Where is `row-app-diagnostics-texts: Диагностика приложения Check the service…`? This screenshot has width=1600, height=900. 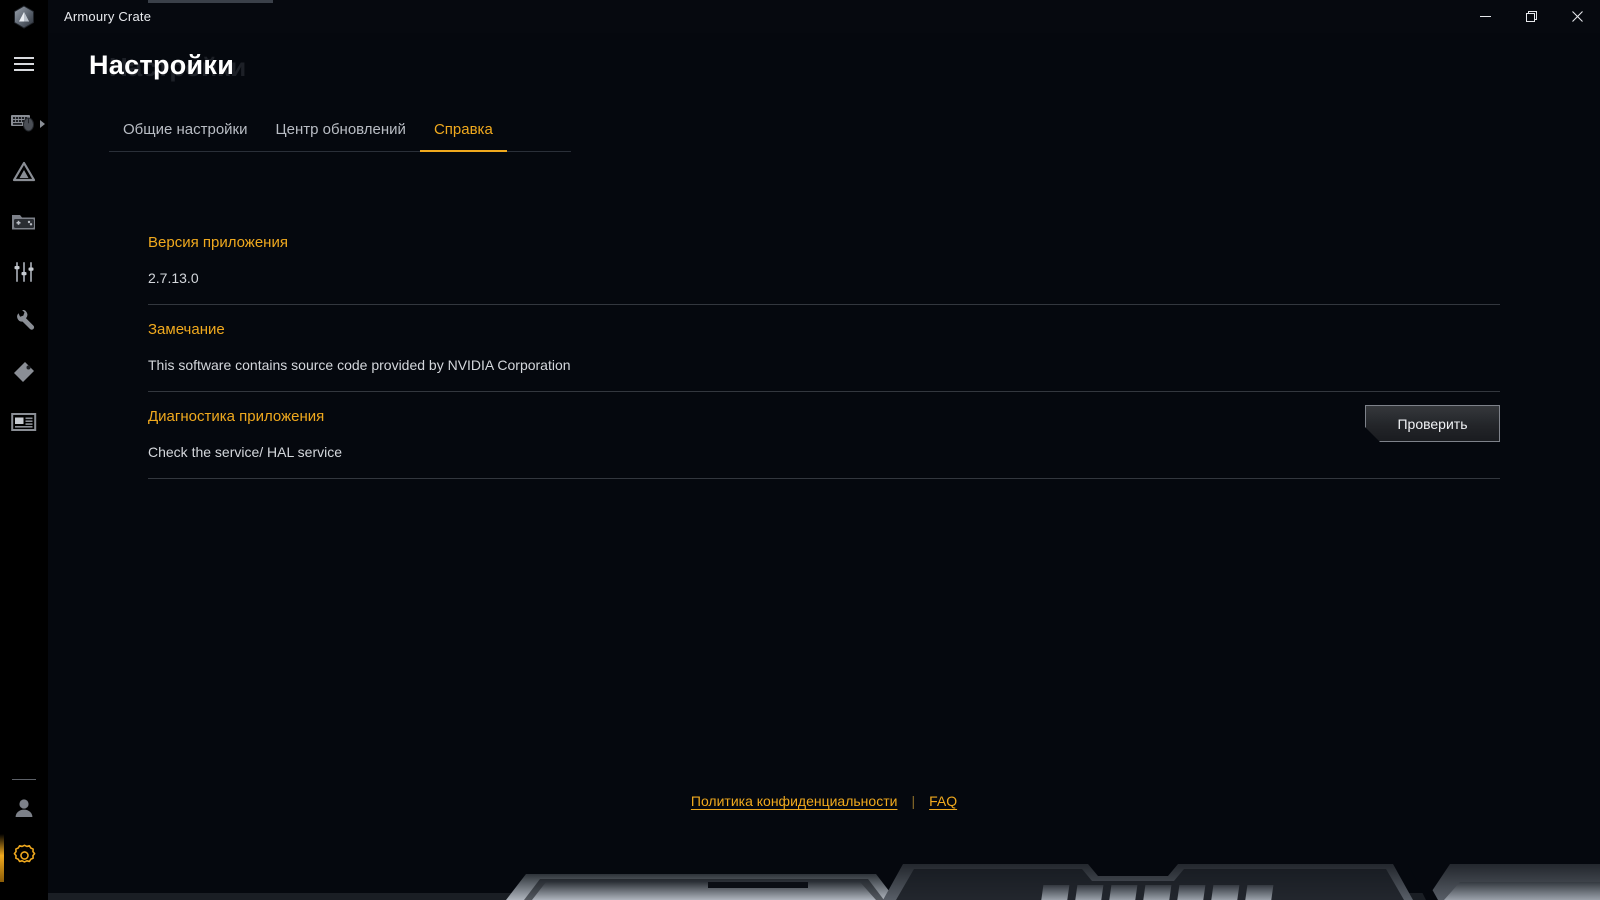
row-app-diagnostics-texts: Диагностика приложения Check the service… is located at coordinates (824, 434).